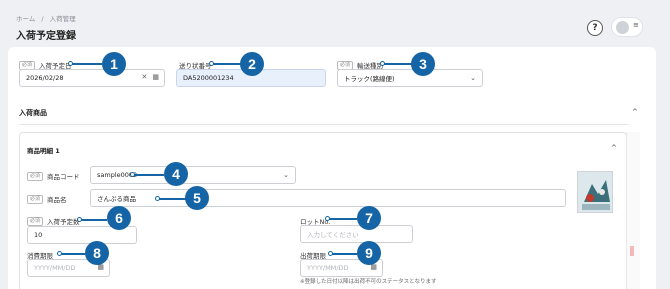 The width and height of the screenshot is (670, 289). I want to click on product-code-label: 必須 商品コード, so click(53, 176).